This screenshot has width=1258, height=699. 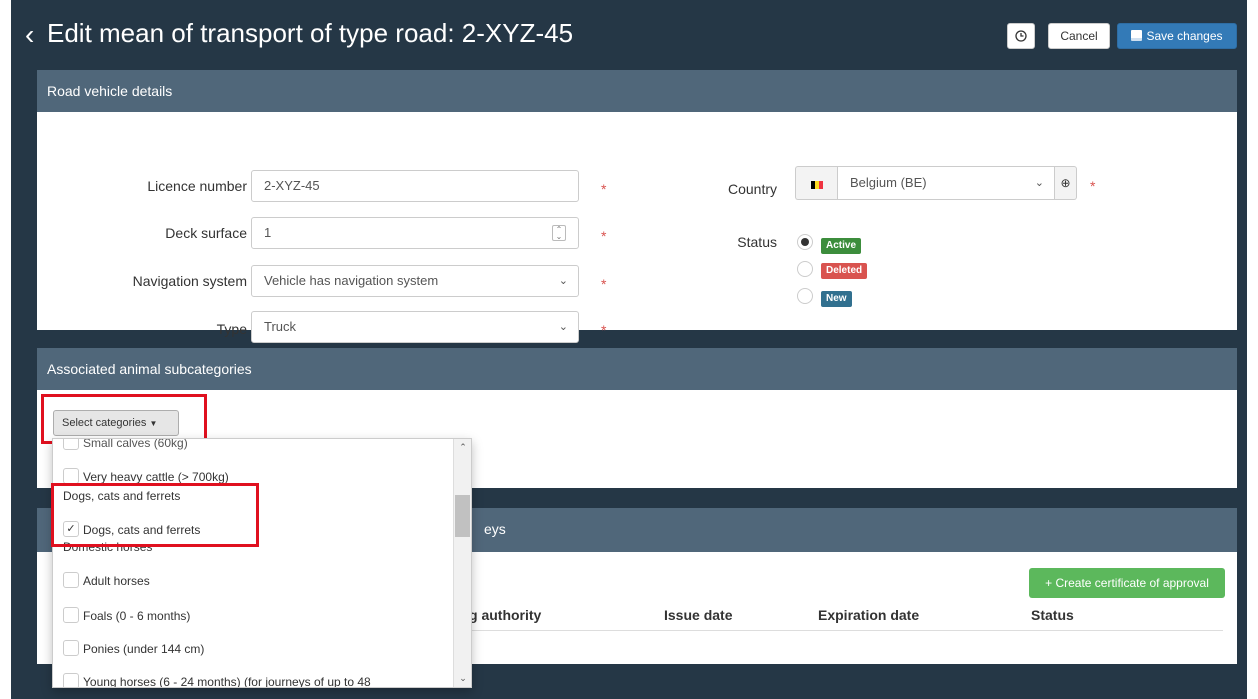 I want to click on save-changes-button: Save changes, so click(x=1177, y=36).